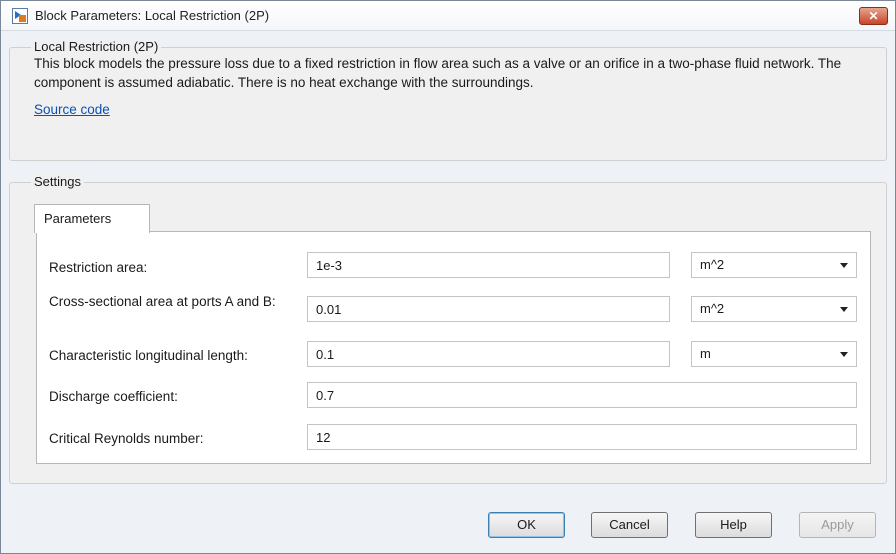  Describe the element at coordinates (733, 525) in the screenshot. I see `help-button: Help` at that location.